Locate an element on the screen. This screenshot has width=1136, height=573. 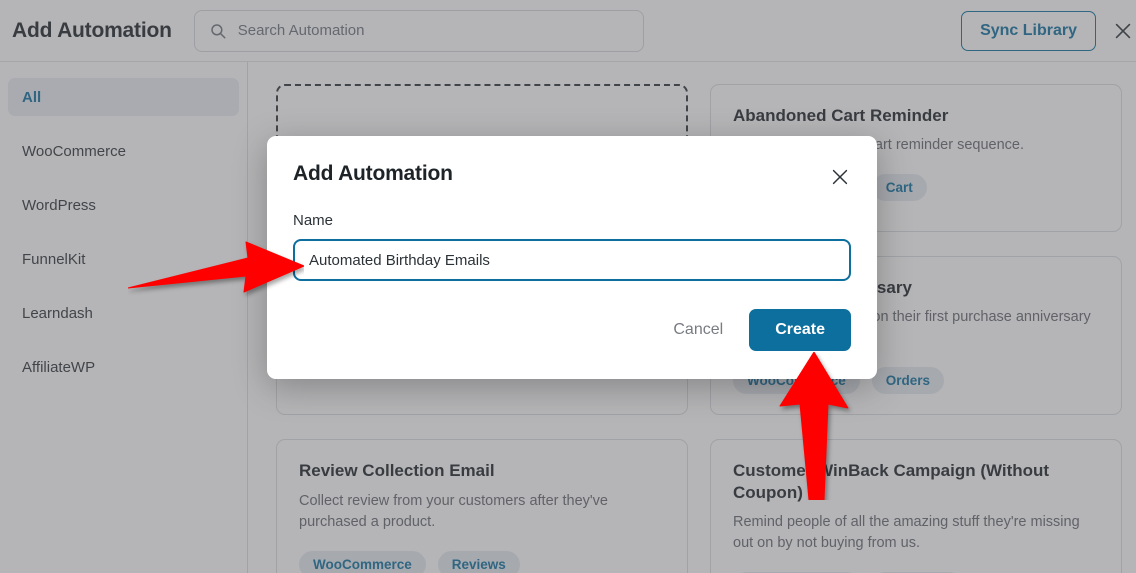
name-input is located at coordinates (572, 260).